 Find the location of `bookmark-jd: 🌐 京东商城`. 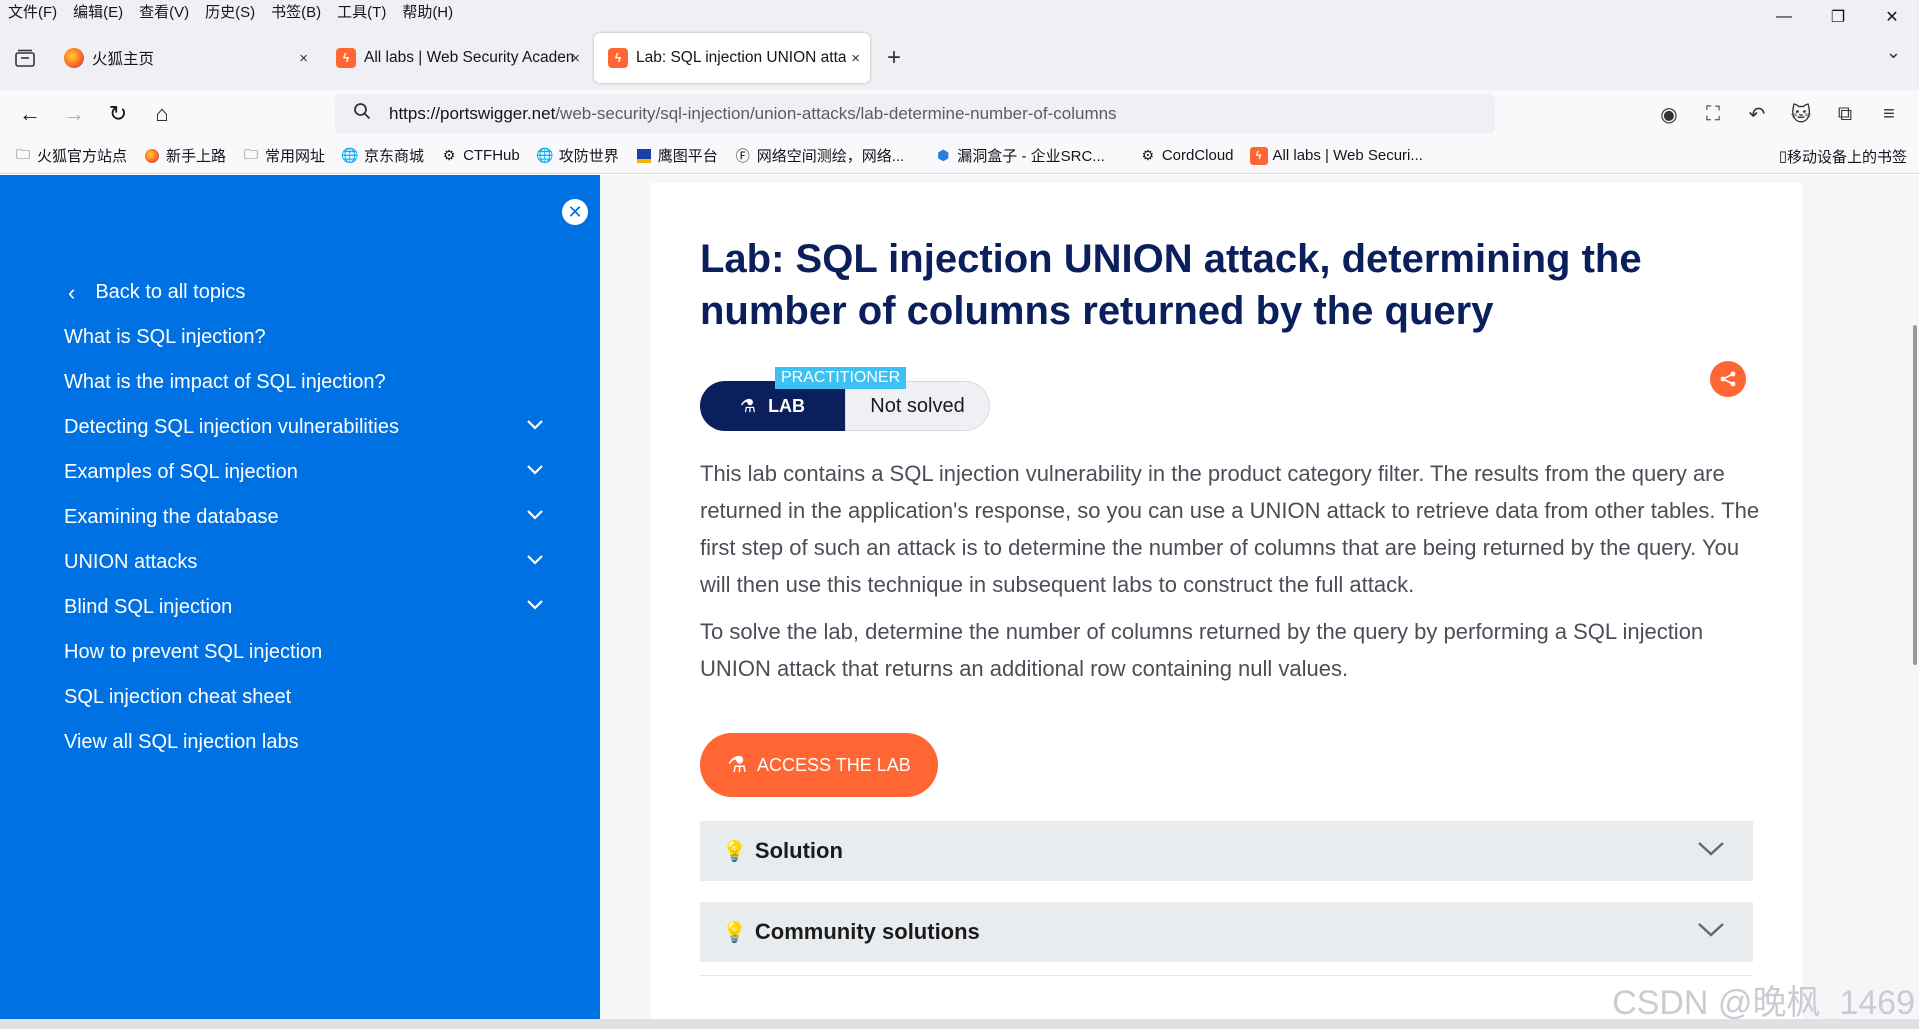

bookmark-jd: 🌐 京东商城 is located at coordinates (382, 155).